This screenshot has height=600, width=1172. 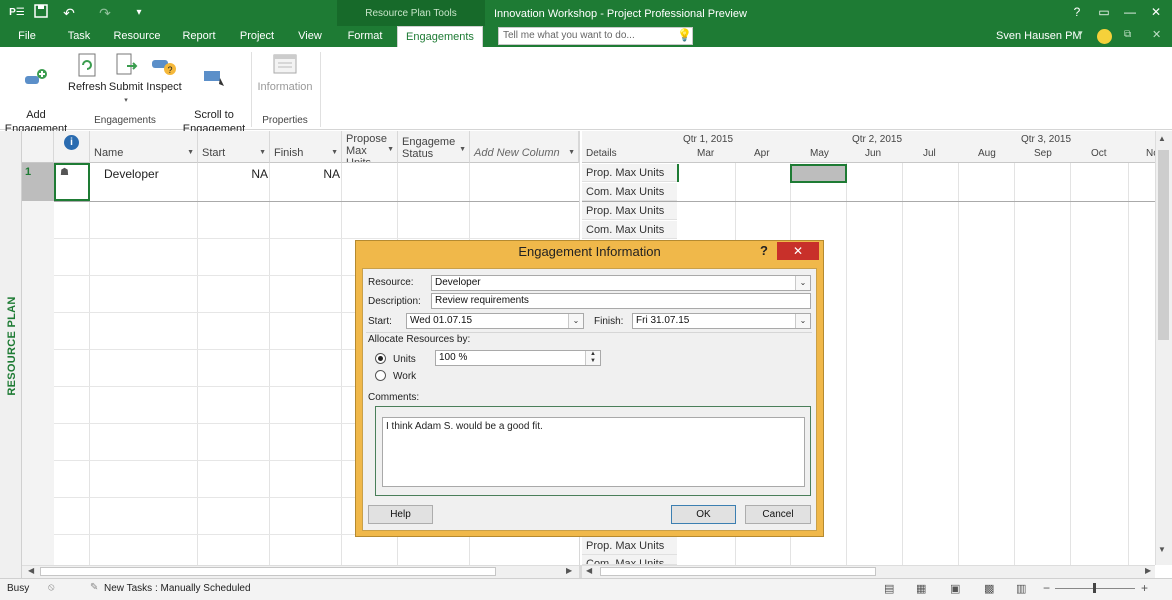 I want to click on month-label: Jun, so click(x=873, y=153).